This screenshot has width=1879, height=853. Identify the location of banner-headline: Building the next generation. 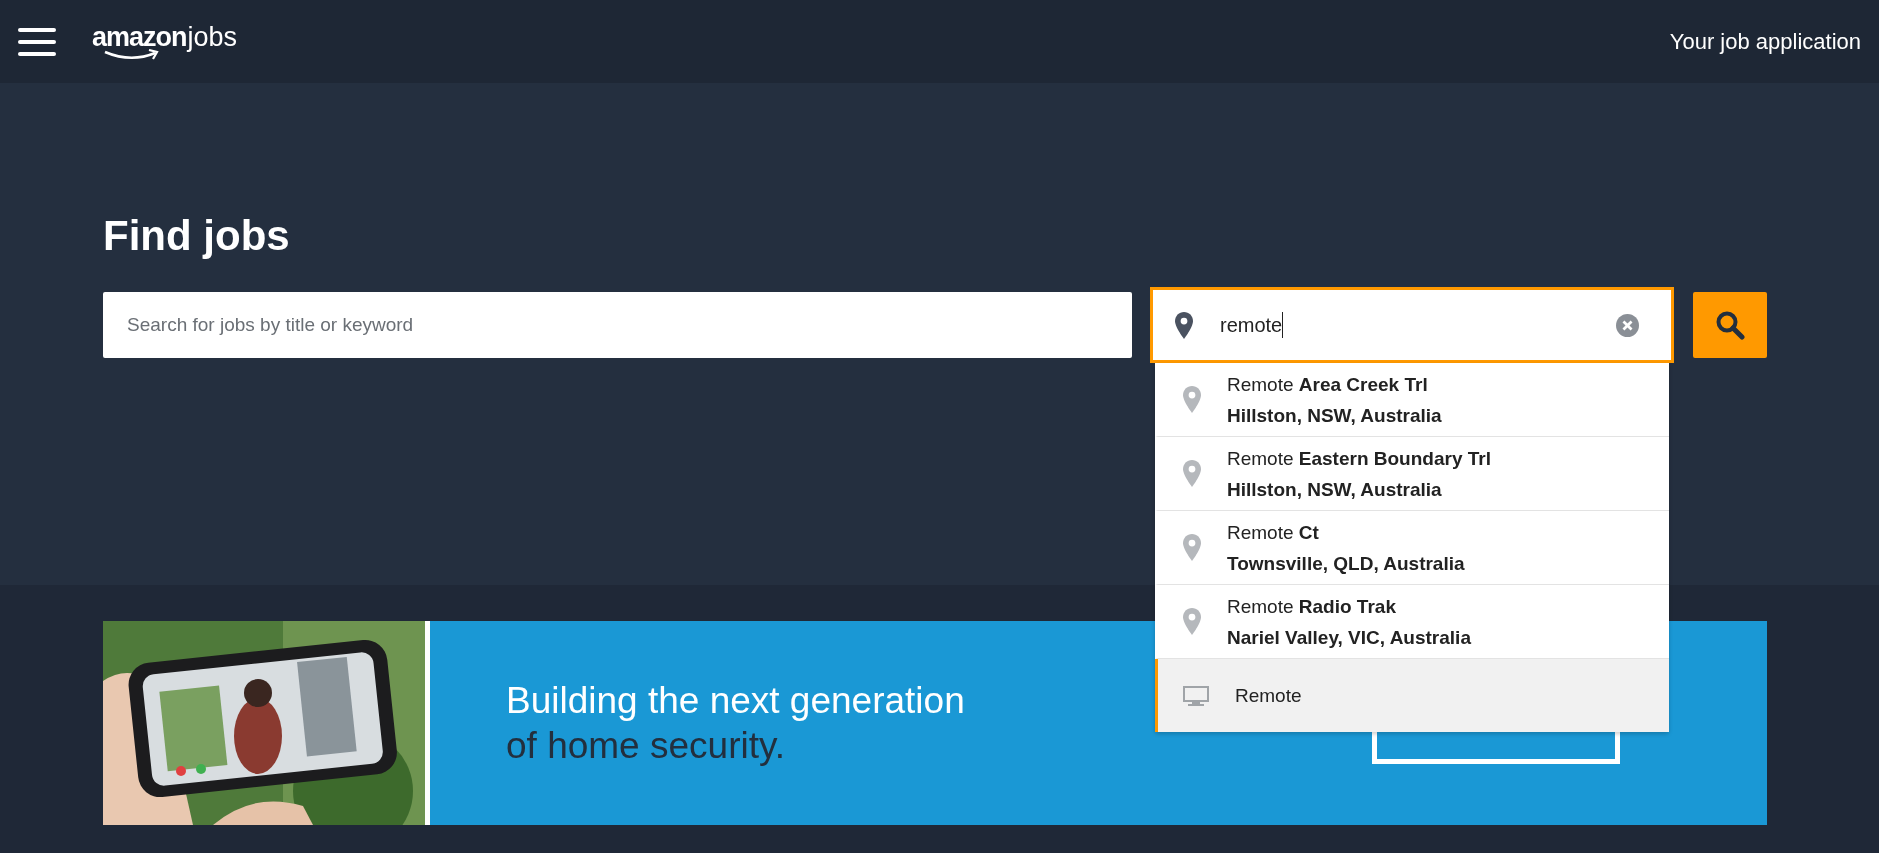
(735, 701).